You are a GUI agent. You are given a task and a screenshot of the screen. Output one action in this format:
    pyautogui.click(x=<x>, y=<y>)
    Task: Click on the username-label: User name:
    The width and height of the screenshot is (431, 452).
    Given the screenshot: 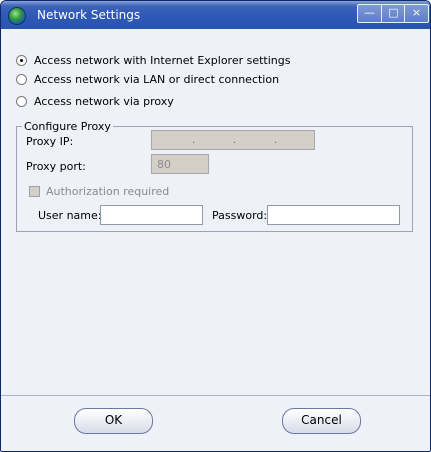 What is the action you would take?
    pyautogui.click(x=70, y=215)
    